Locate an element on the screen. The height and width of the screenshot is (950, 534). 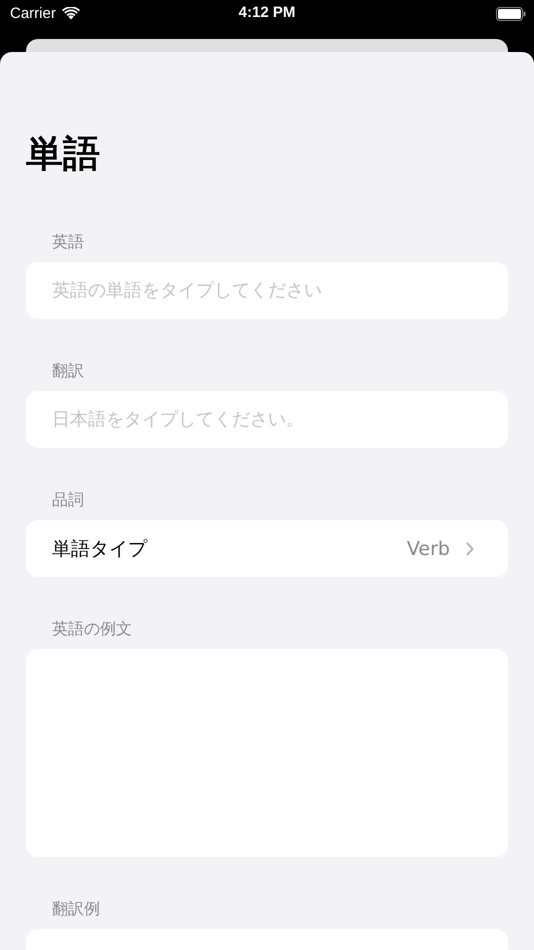
input-field: 日本語をタイプしてください。 is located at coordinates (267, 419).